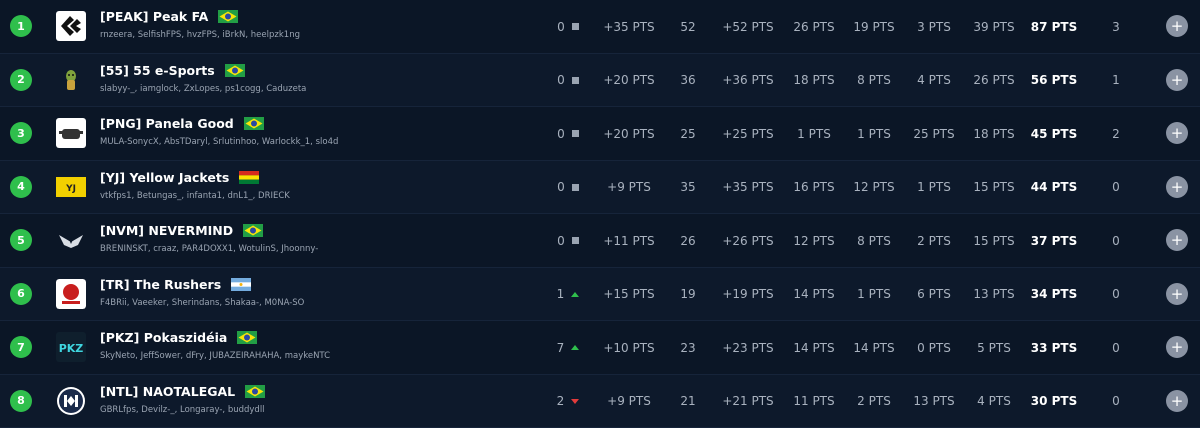 The image size is (1200, 428). I want to click on stat-cell-6: 2 PTS, so click(934, 240).